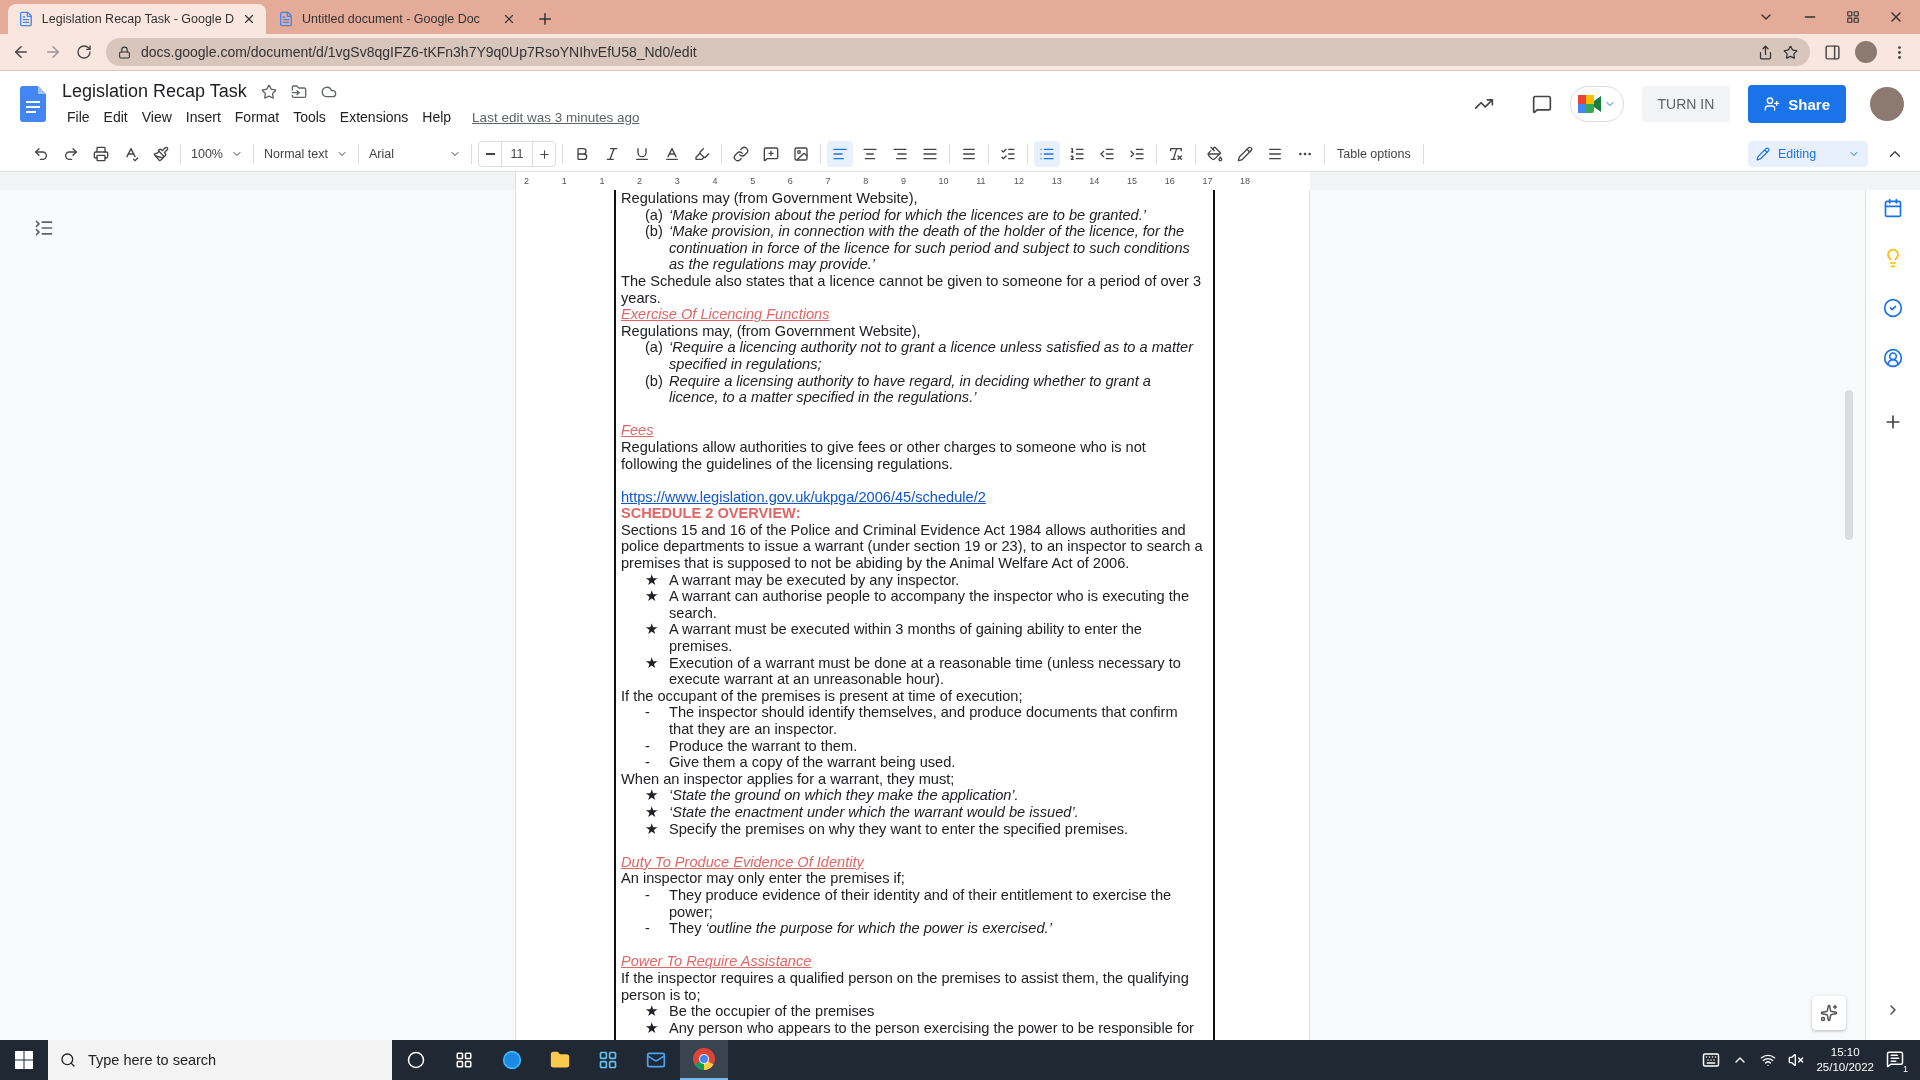 The image size is (1920, 1080). Describe the element at coordinates (437, 117) in the screenshot. I see `menu-item: Help` at that location.